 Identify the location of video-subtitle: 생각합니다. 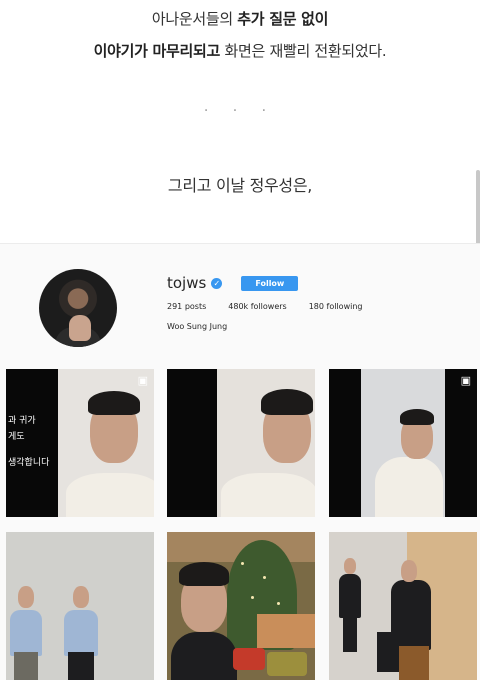
(29, 463).